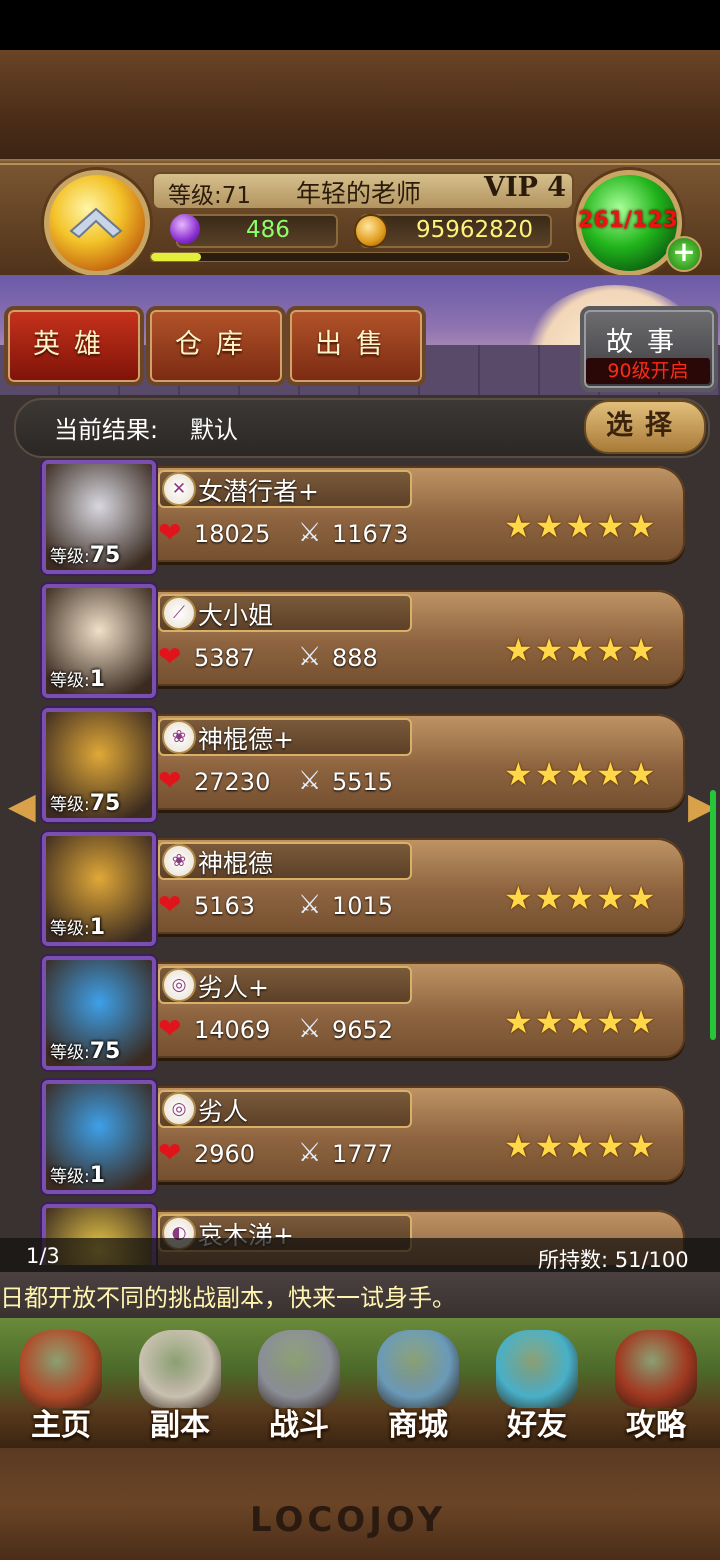 This screenshot has width=720, height=1560. I want to click on story-label: 故事, so click(647, 342).